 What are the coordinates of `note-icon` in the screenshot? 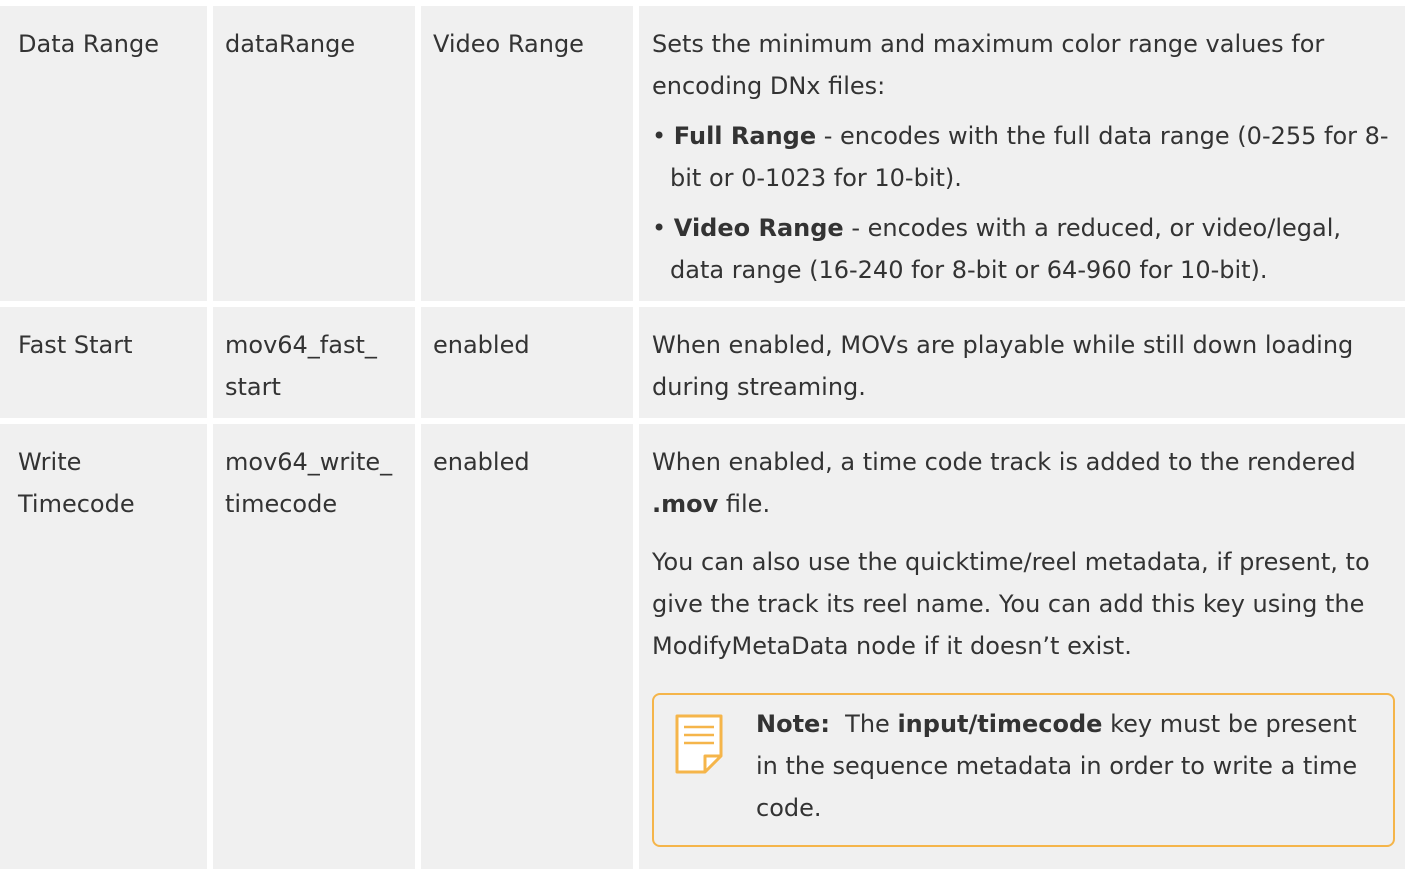 It's located at (704, 770).